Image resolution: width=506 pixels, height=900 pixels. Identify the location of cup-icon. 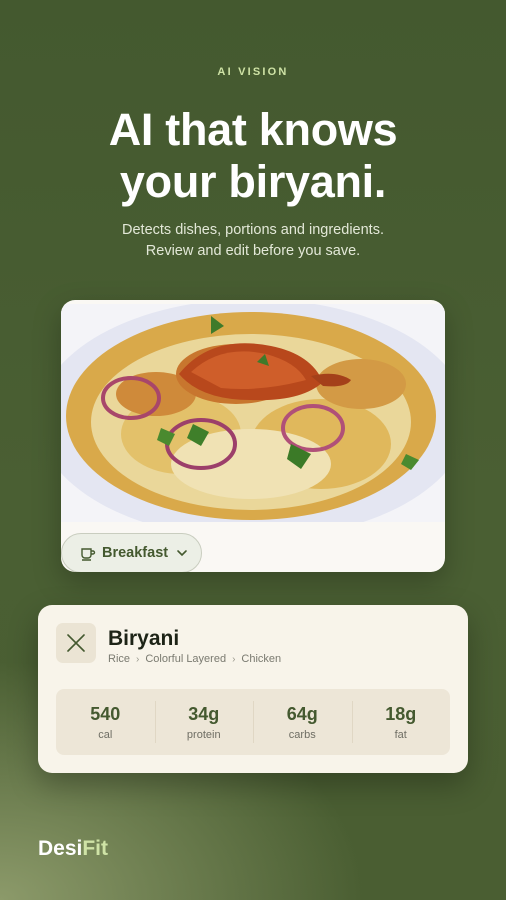
(88, 554).